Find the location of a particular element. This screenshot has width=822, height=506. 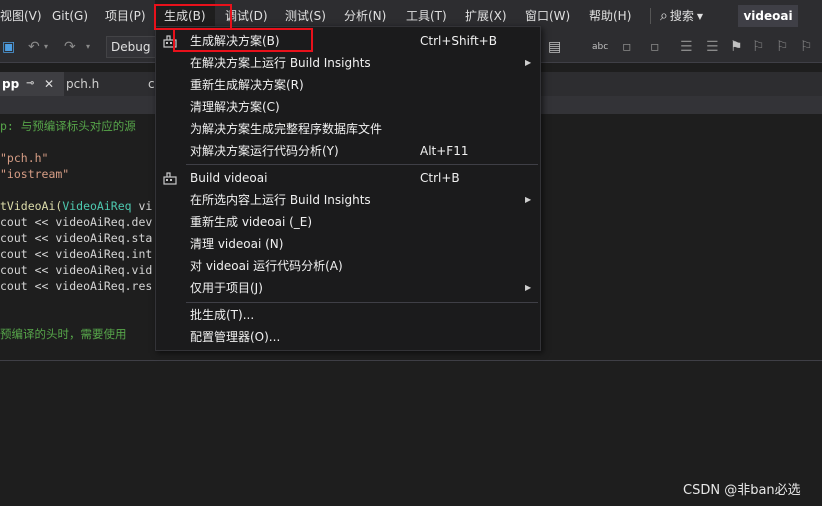

code-param: vi is located at coordinates (142, 206).